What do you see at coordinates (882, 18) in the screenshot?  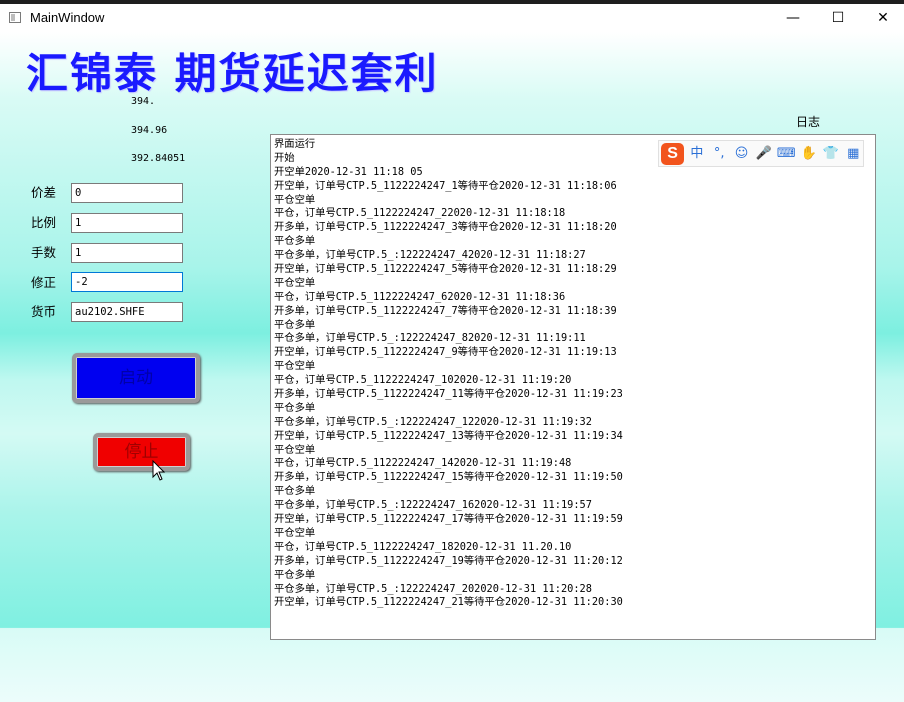 I see `close-button: ✕` at bounding box center [882, 18].